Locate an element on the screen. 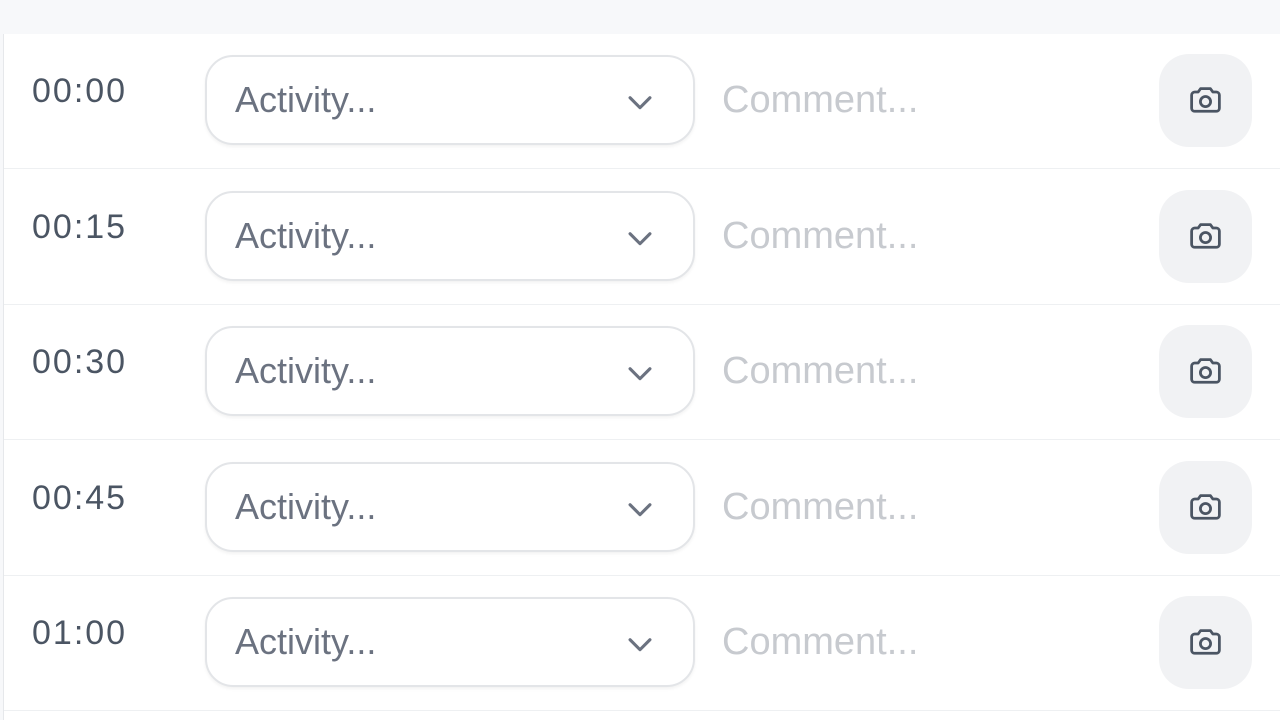  time-label: 00:30 is located at coordinates (80, 362).